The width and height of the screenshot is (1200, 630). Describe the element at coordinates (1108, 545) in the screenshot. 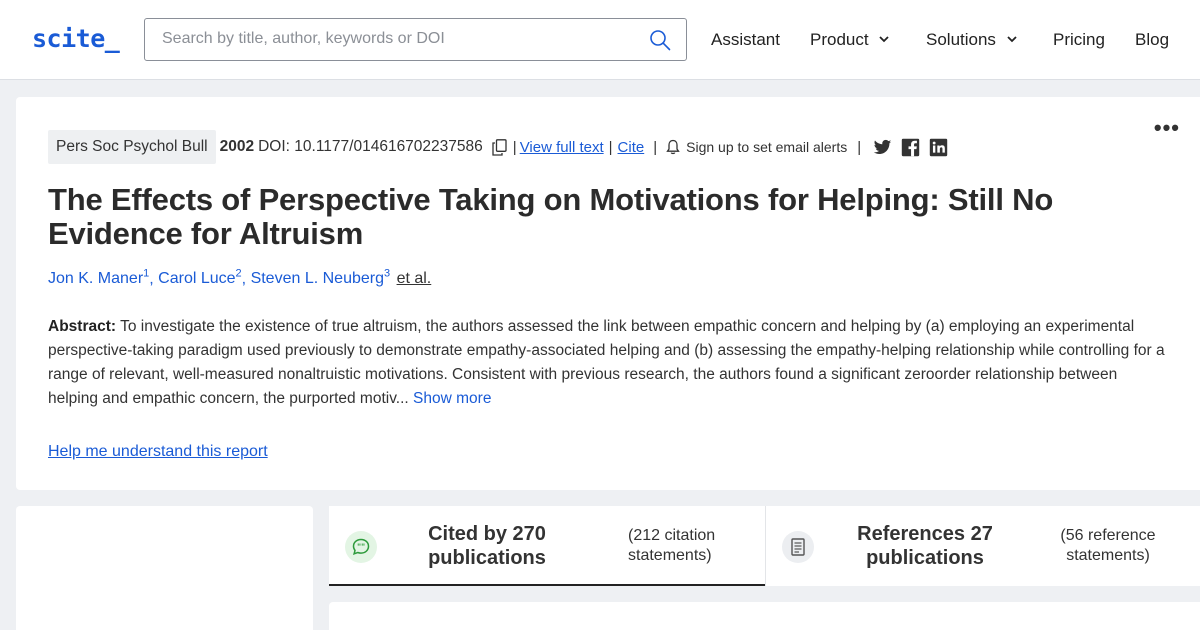

I see `reference-statements-count: (56 reference statements)` at that location.